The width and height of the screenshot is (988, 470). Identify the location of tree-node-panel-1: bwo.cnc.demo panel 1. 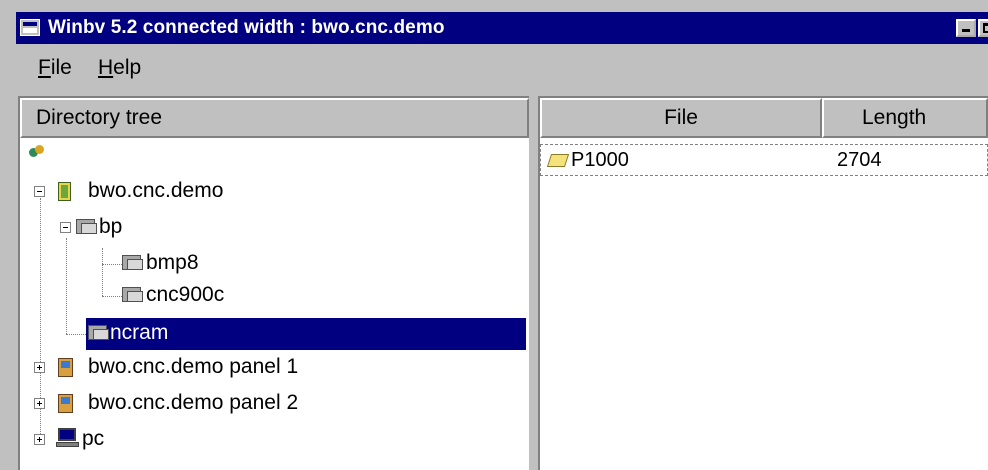
(193, 368).